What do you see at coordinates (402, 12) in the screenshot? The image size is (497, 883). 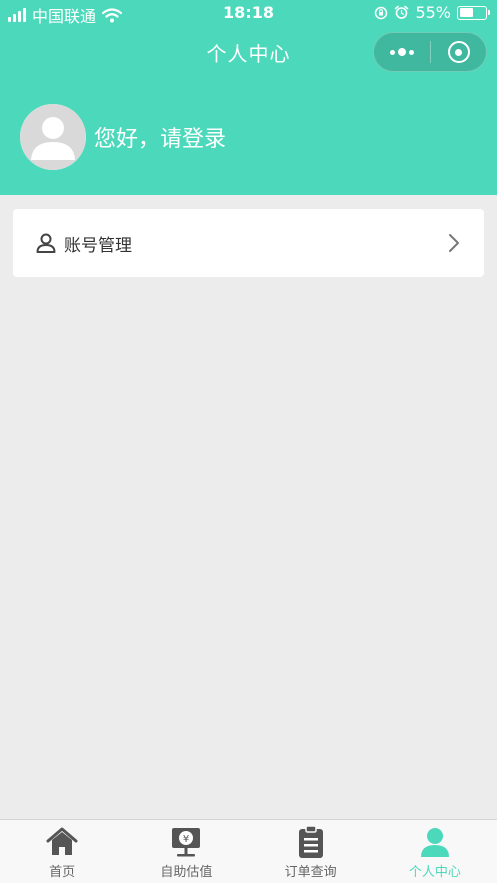 I see `alarm-icon` at bounding box center [402, 12].